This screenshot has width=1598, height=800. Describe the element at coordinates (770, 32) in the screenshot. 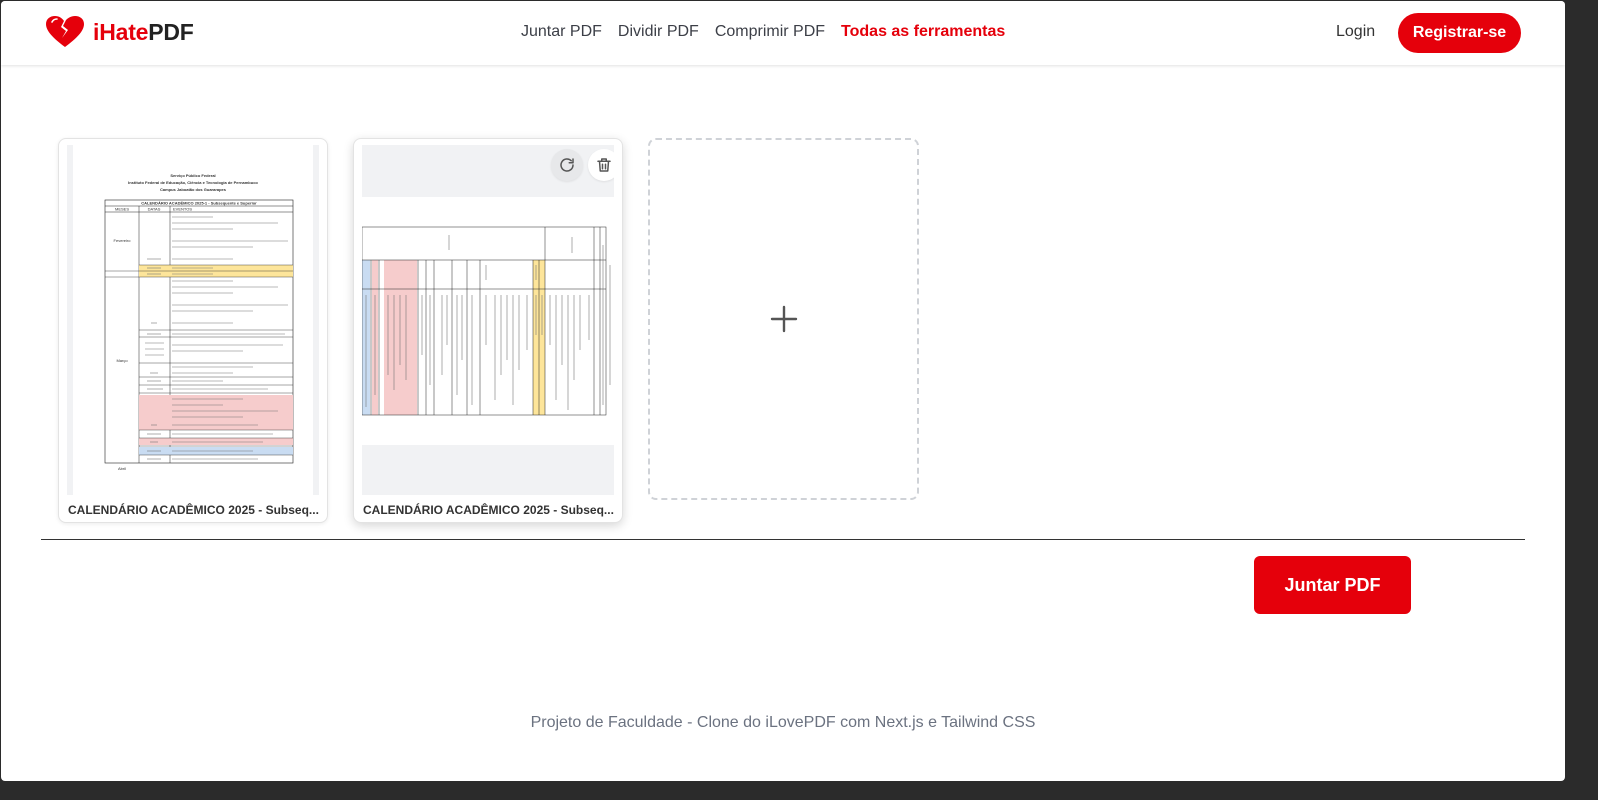

I see `nav-comprimir-pdf: Comprimir PDF` at that location.